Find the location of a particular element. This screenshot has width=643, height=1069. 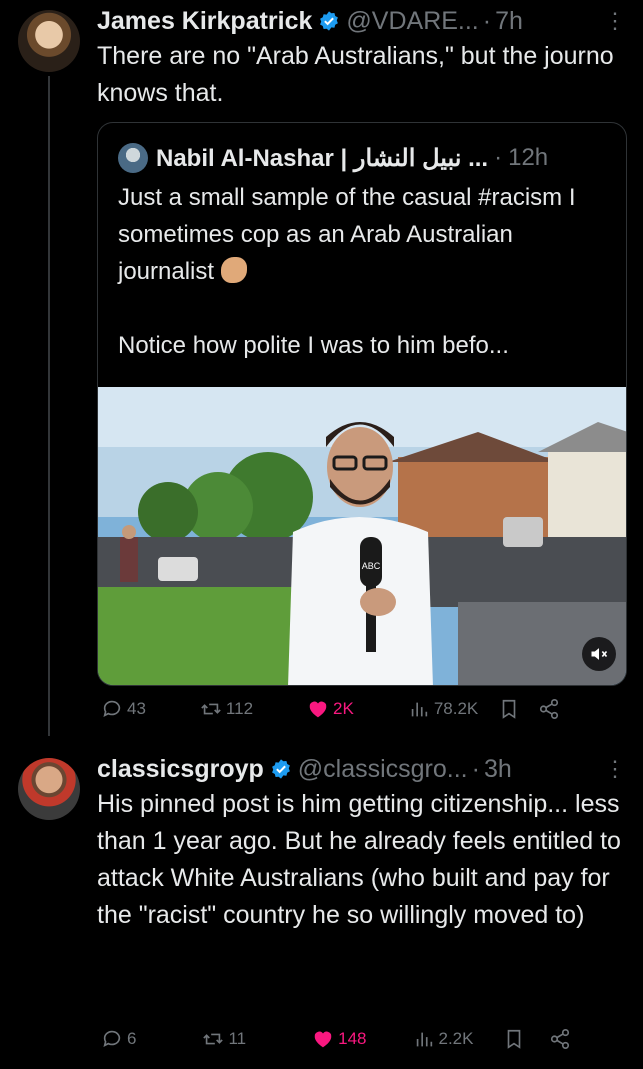

timestamp: 7h is located at coordinates (509, 21).